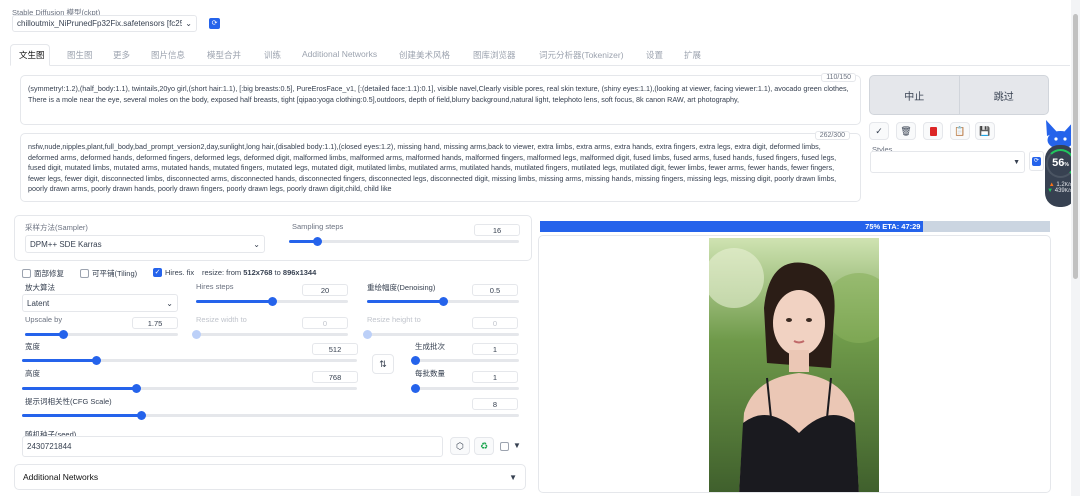 Image resolution: width=1080 pixels, height=496 pixels. I want to click on swap-dimensions-button: ⇅, so click(383, 364).